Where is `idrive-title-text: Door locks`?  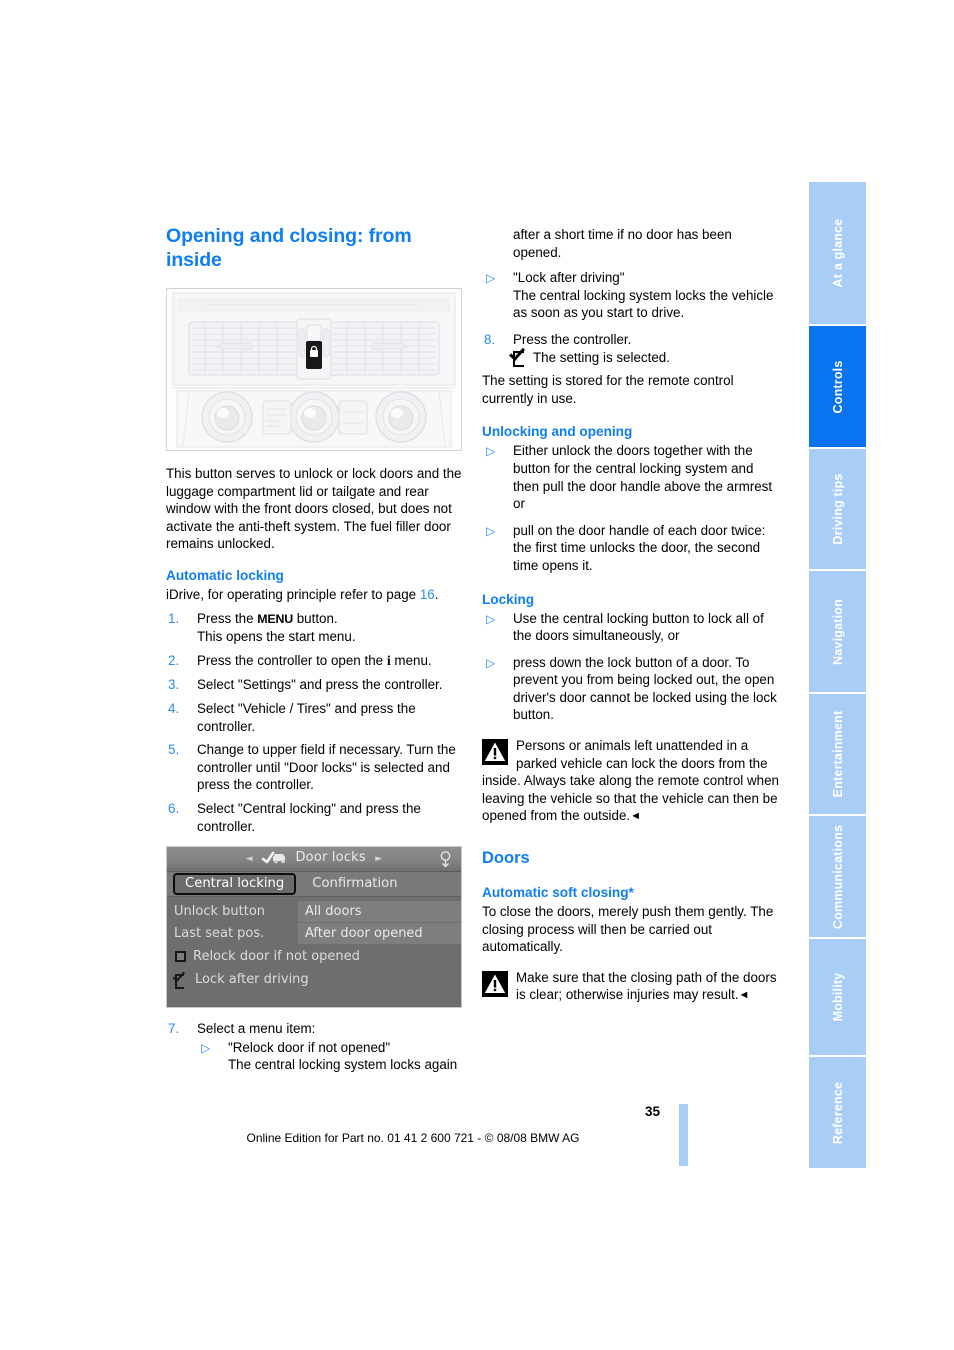
idrive-title-text: Door locks is located at coordinates (330, 857).